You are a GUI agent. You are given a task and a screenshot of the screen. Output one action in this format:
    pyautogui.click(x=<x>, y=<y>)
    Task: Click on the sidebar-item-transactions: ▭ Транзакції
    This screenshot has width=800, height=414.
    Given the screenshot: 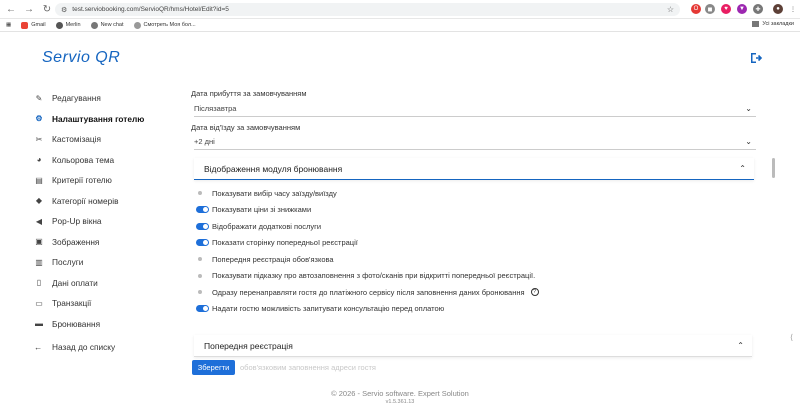 What is the action you would take?
    pyautogui.click(x=109, y=303)
    